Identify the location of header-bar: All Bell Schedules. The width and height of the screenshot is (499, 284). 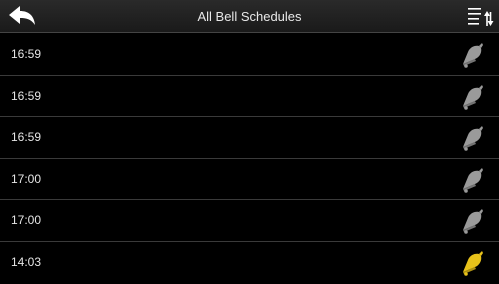
(249, 16).